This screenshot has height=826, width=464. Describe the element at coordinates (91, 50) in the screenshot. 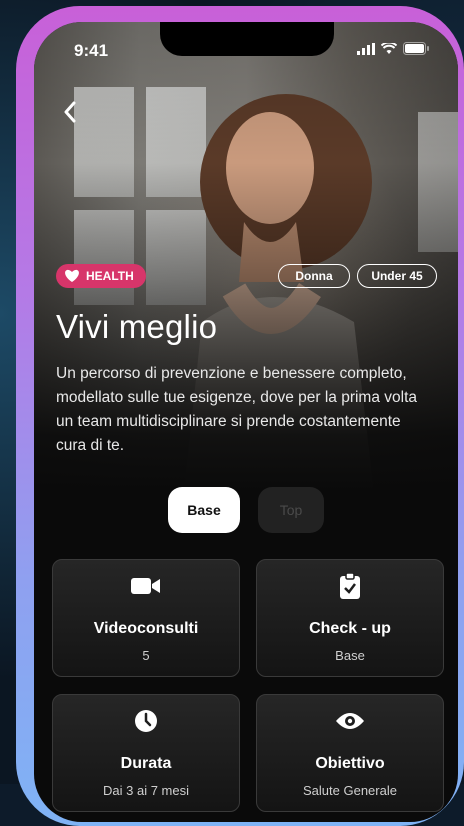

I see `status-time: 9:41` at that location.